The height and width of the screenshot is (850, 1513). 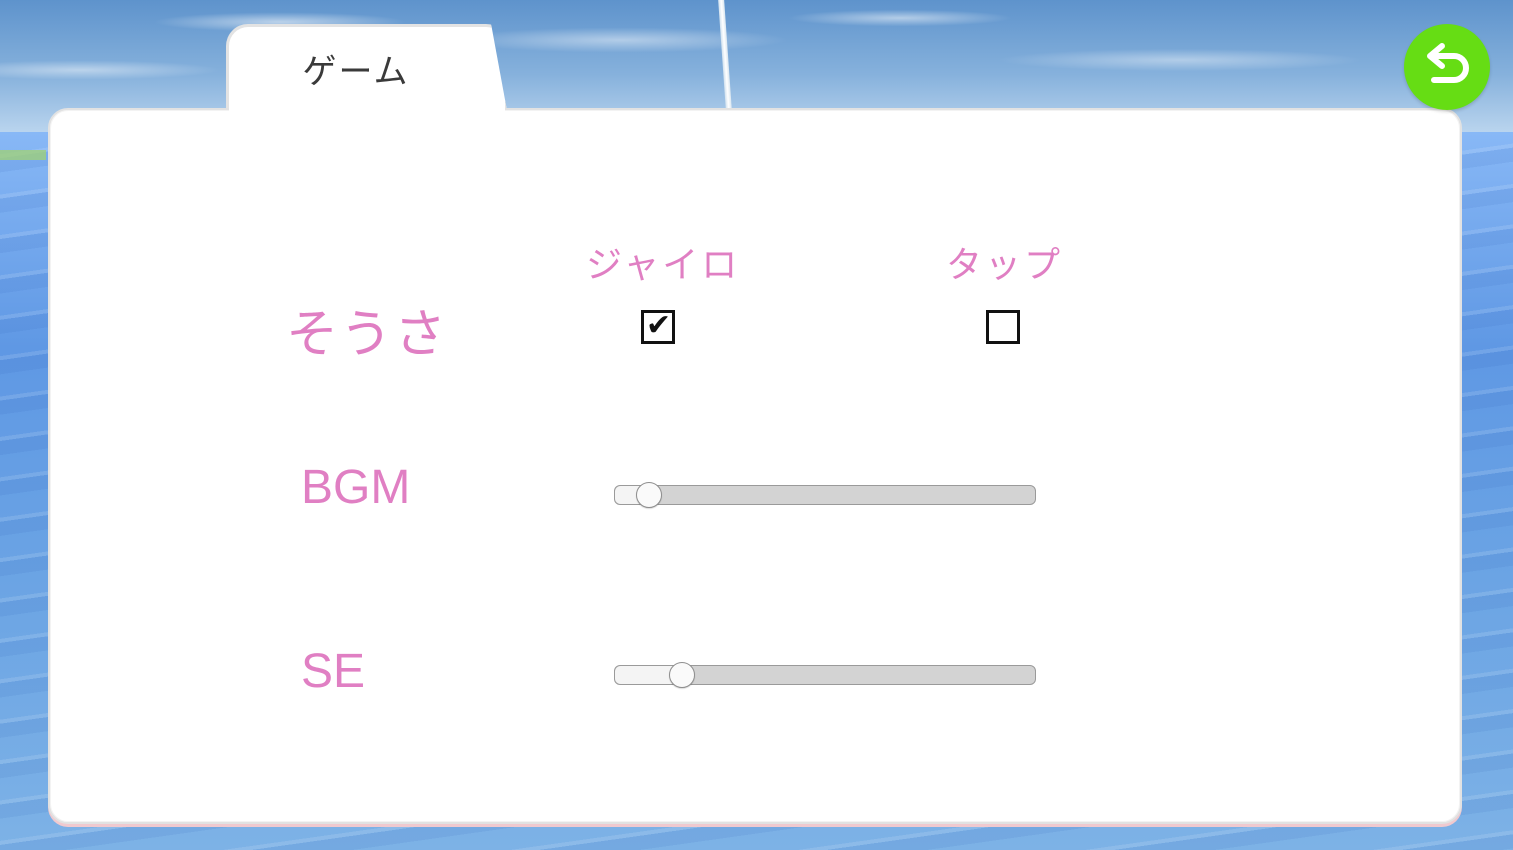 I want to click on tap-label: タップ, so click(x=1005, y=265).